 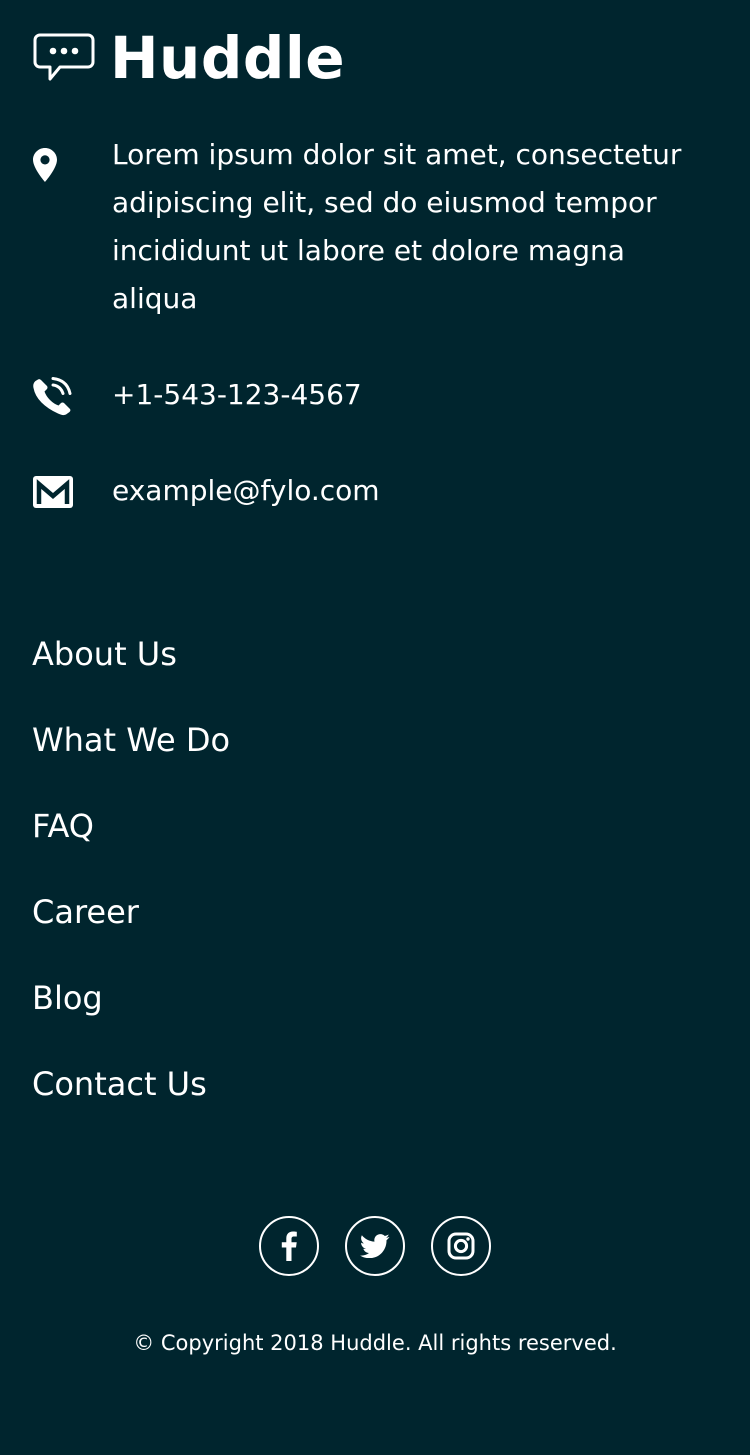 I want to click on contact-phone: +1-543-123-4567, so click(x=412, y=395).